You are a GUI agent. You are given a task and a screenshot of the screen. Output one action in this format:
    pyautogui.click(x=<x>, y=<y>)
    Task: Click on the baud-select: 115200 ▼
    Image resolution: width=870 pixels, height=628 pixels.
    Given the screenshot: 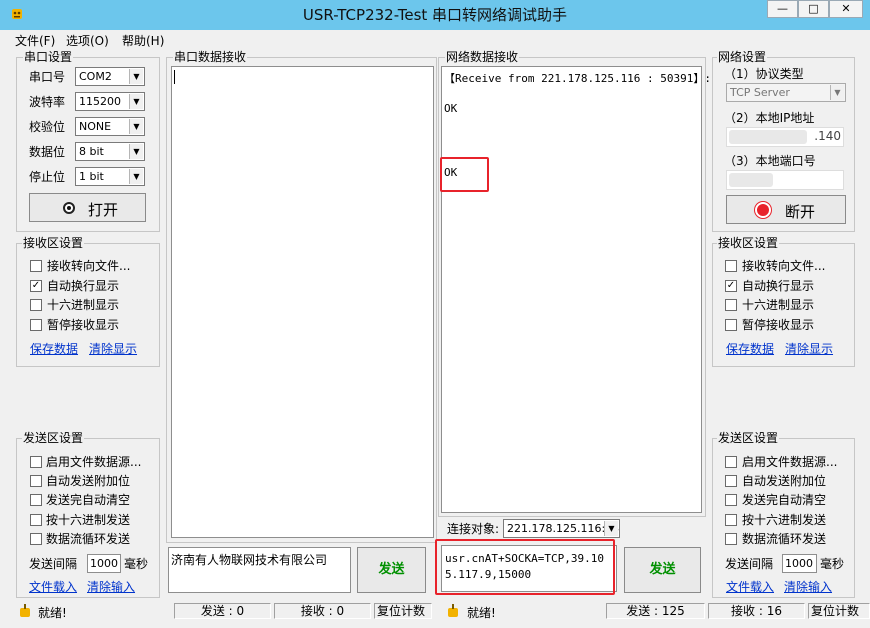 What is the action you would take?
    pyautogui.click(x=110, y=101)
    